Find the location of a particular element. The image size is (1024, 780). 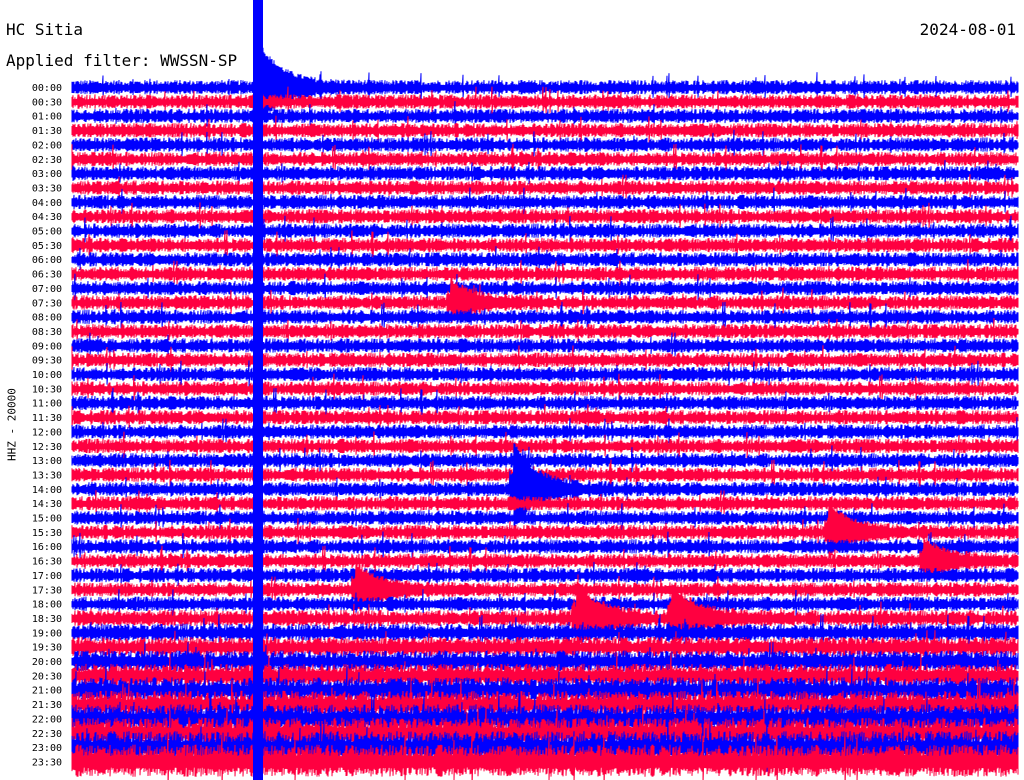

tick-label: 07:00 is located at coordinates (47, 289).